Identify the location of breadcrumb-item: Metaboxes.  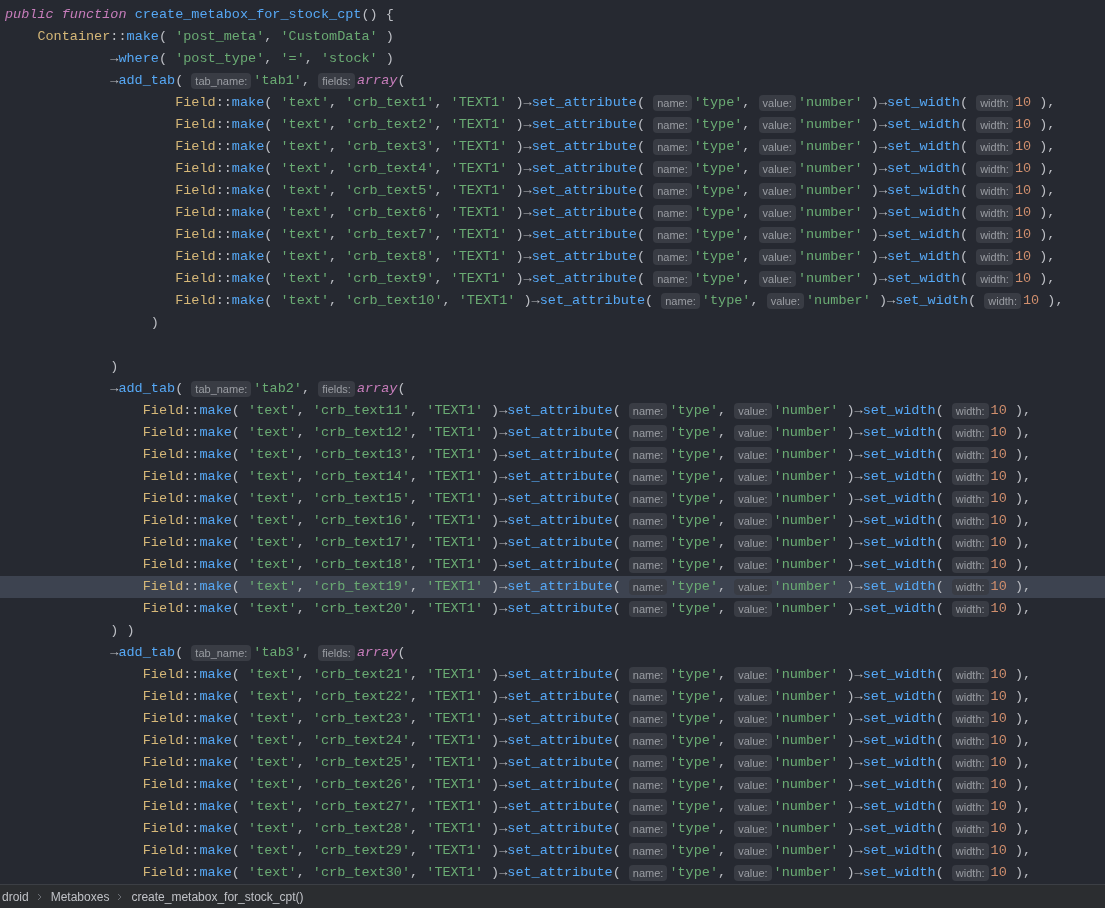
(80, 896).